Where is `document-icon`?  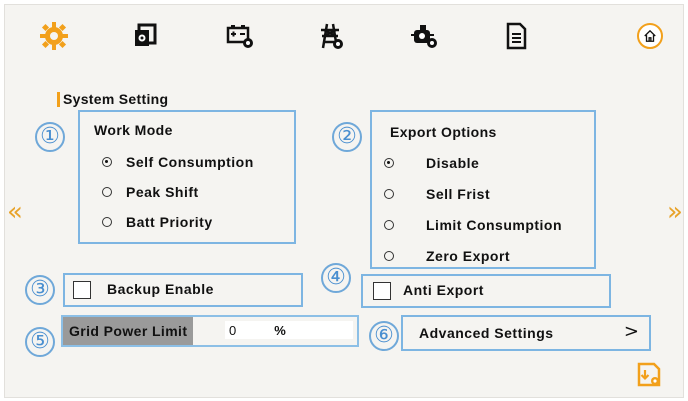
document-icon is located at coordinates (516, 36).